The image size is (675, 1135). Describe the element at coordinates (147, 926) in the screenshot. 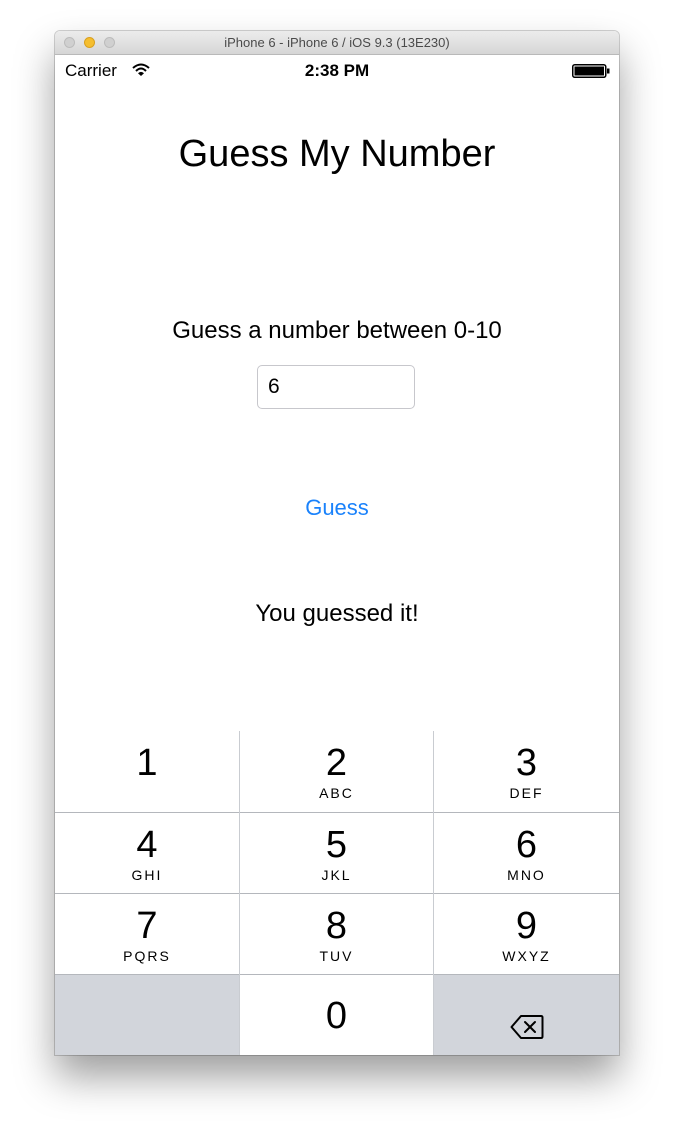

I see `key-digit: 7` at that location.